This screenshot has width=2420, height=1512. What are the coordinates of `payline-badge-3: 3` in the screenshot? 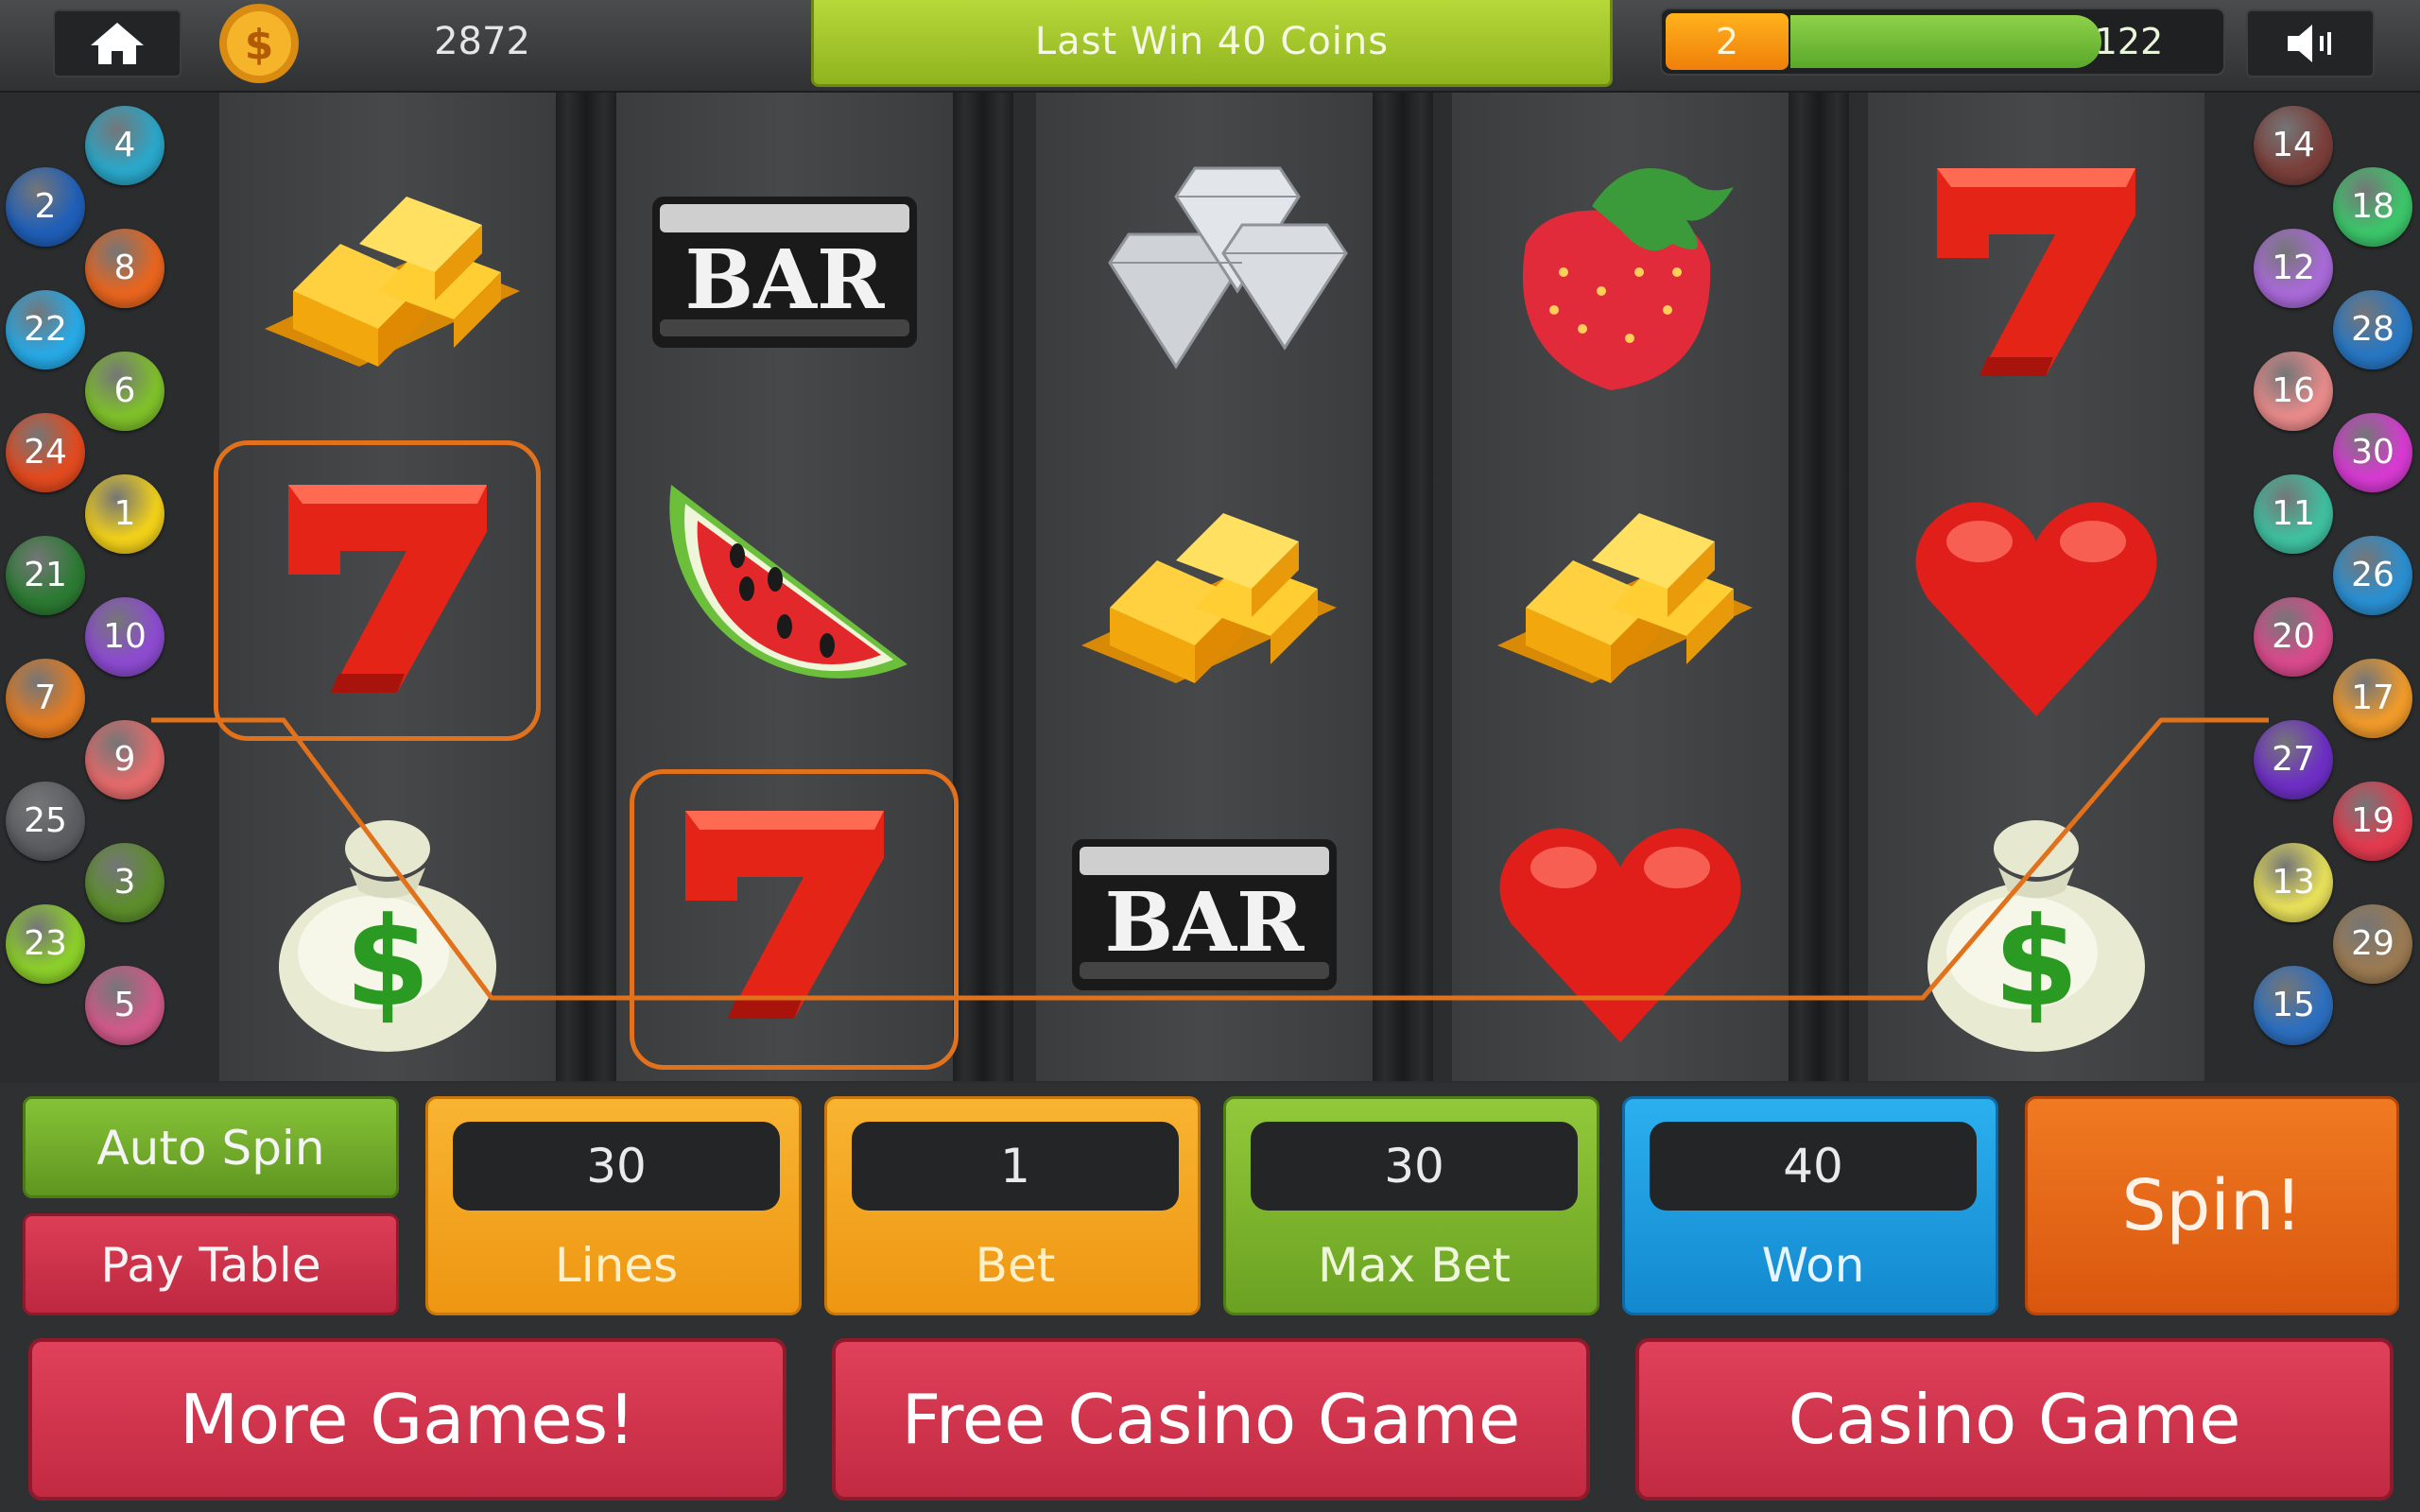 It's located at (124, 882).